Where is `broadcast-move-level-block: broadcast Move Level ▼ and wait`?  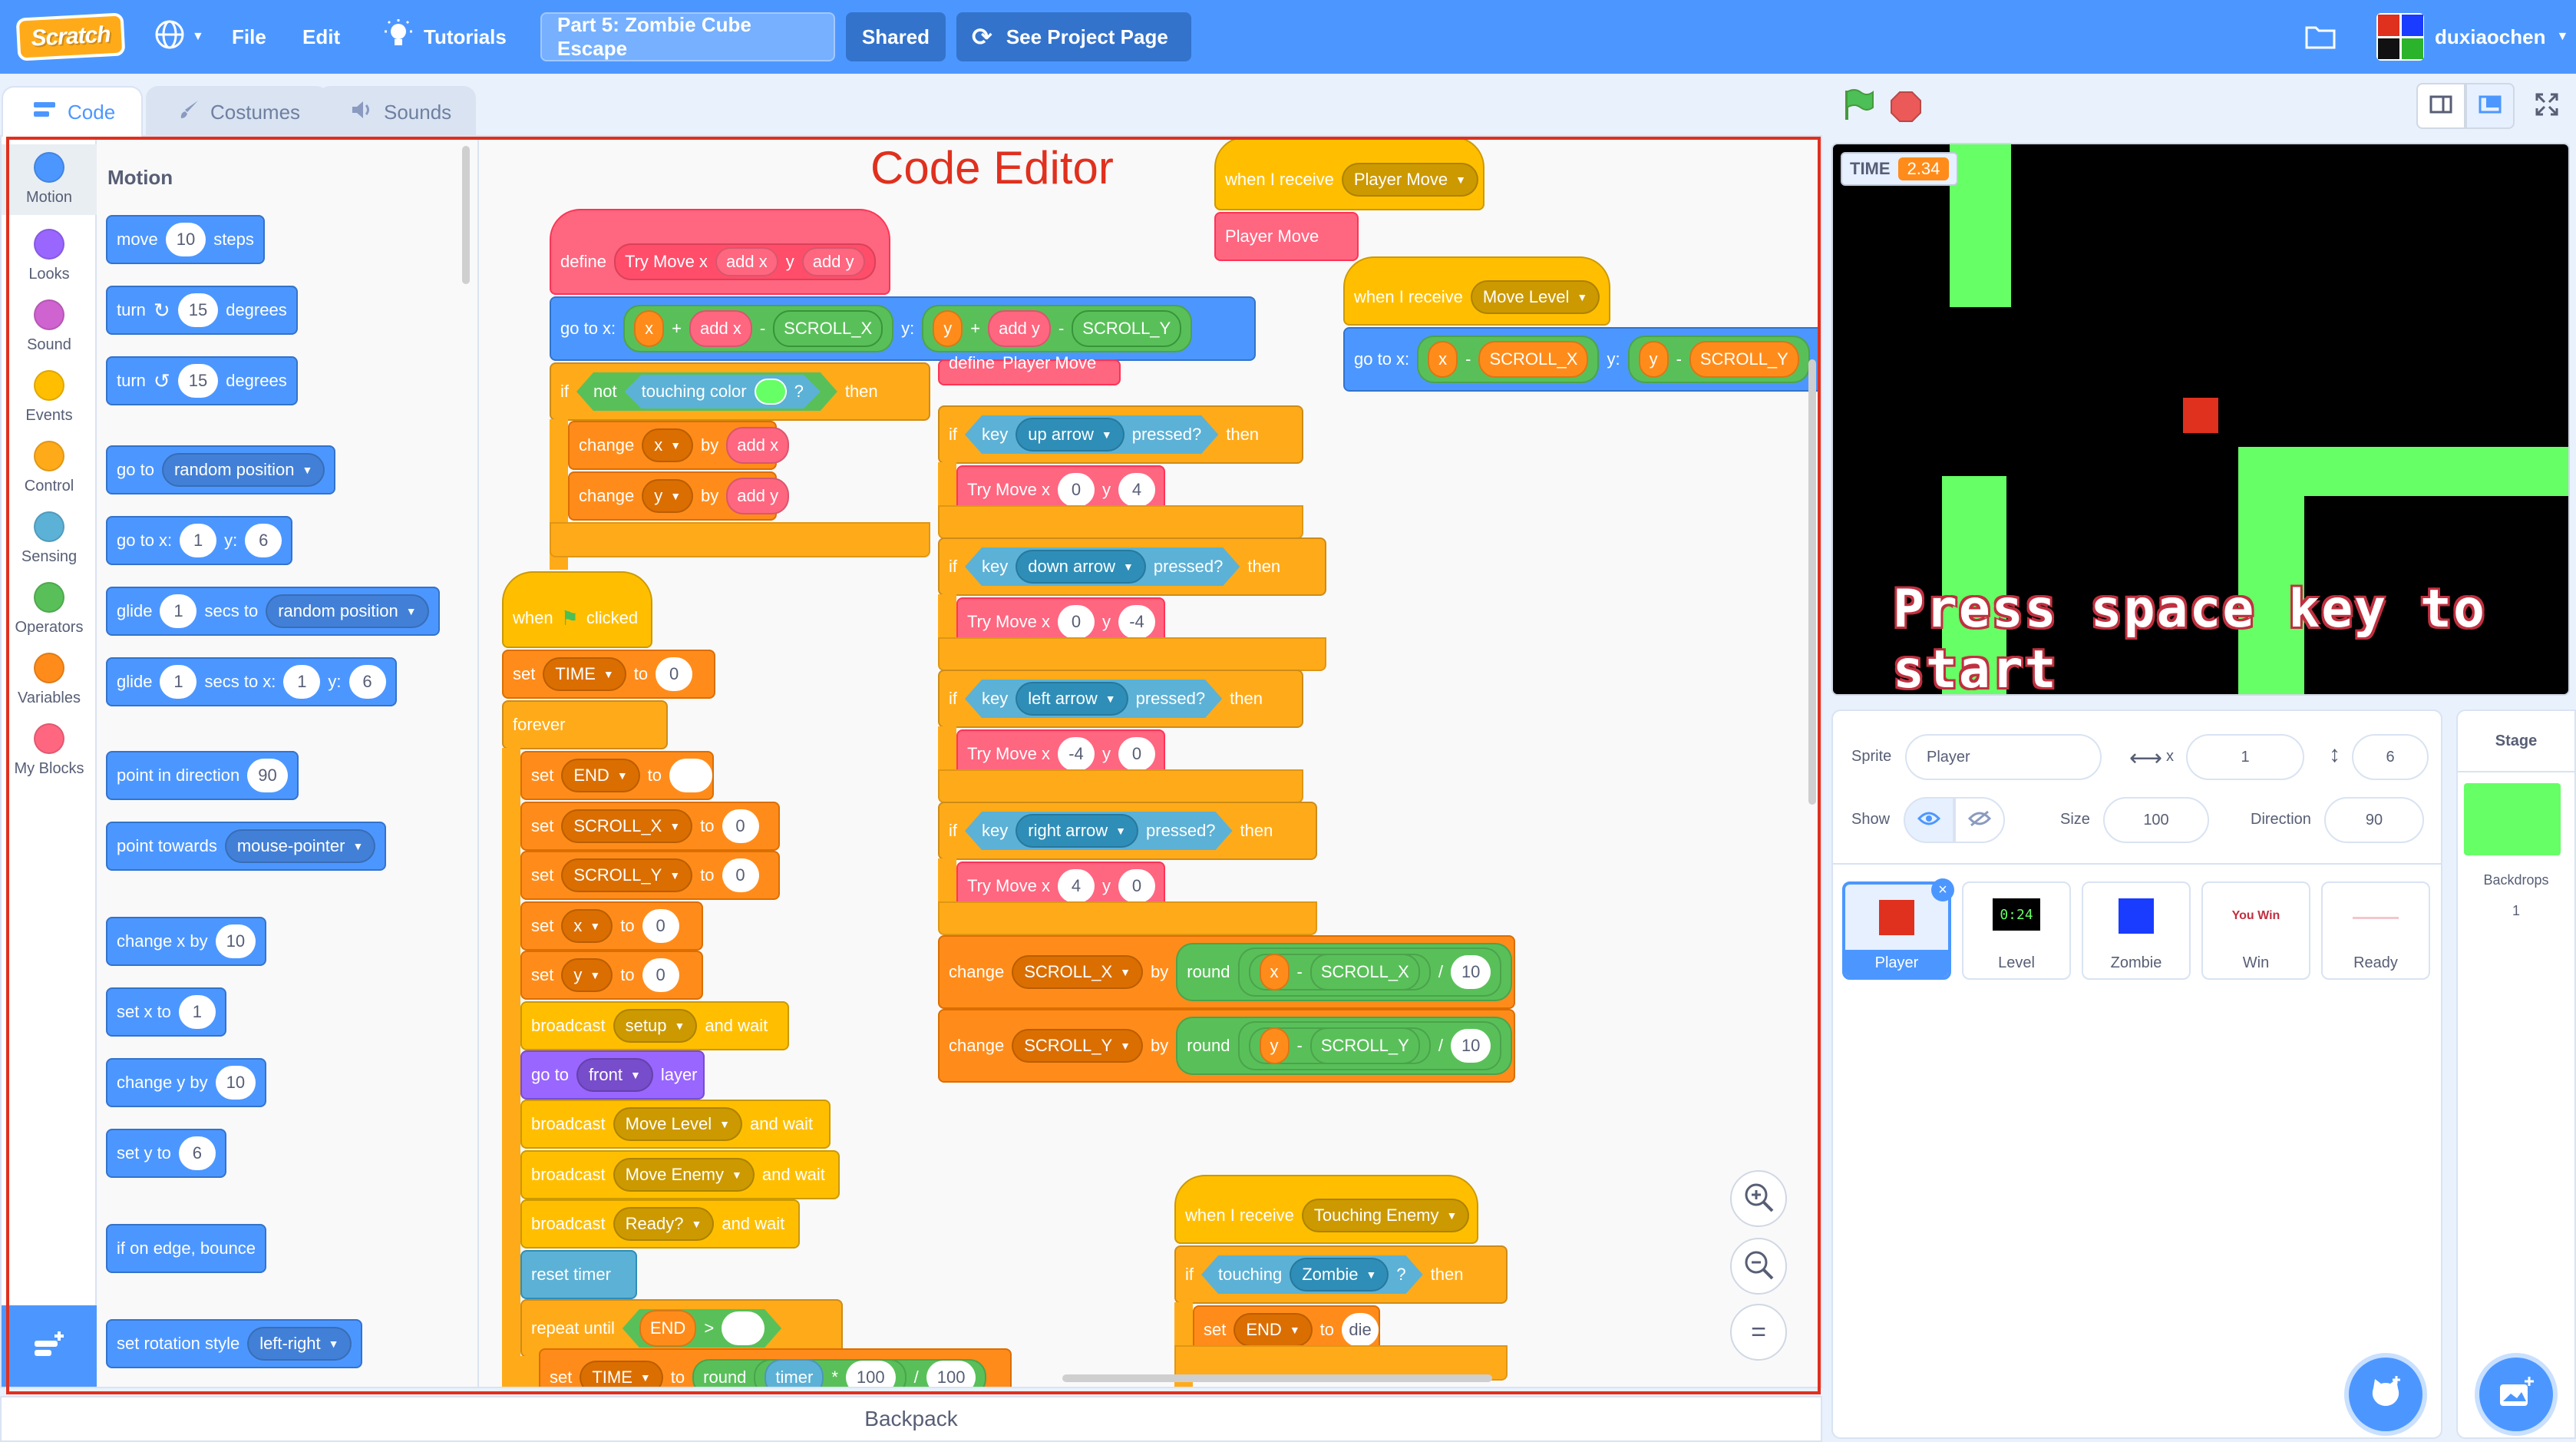
broadcast-move-level-block: broadcast Move Level ▼ and wait is located at coordinates (675, 1124).